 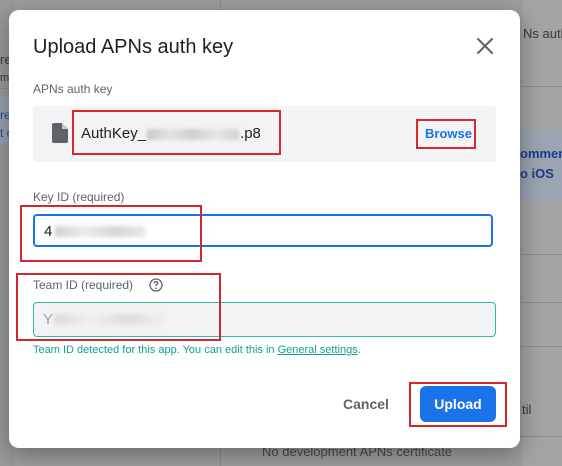 I want to click on close-icon, so click(x=485, y=46).